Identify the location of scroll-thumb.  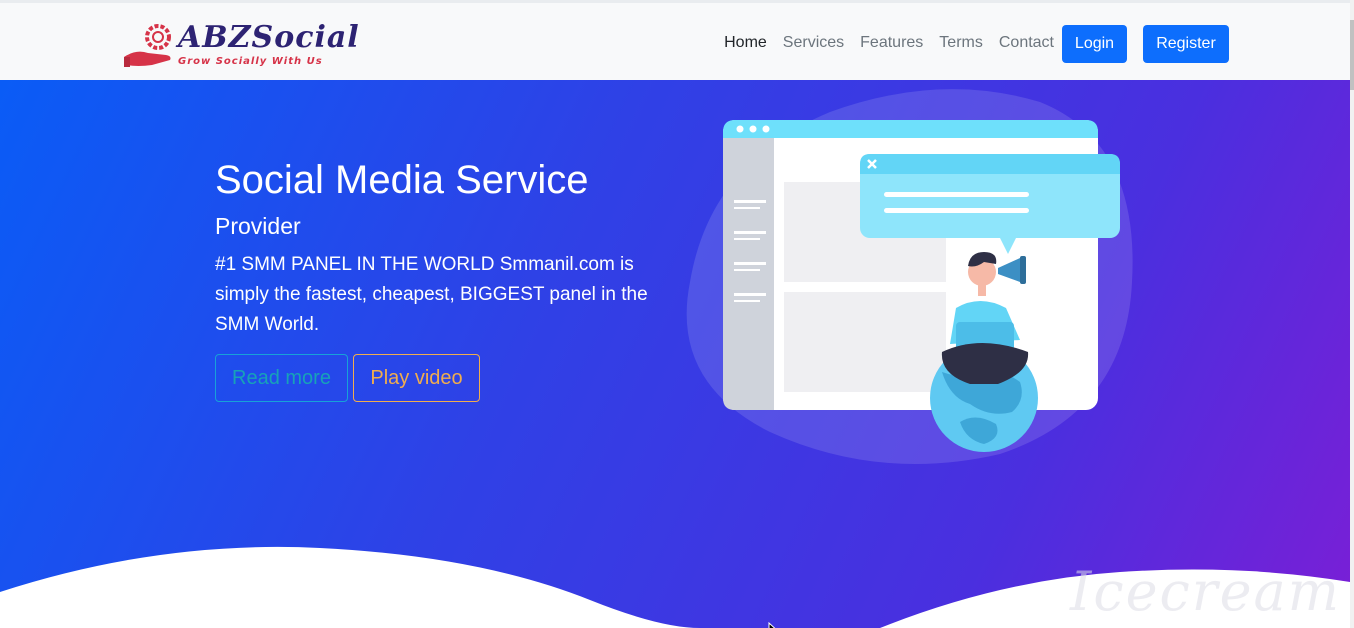
(1352, 55).